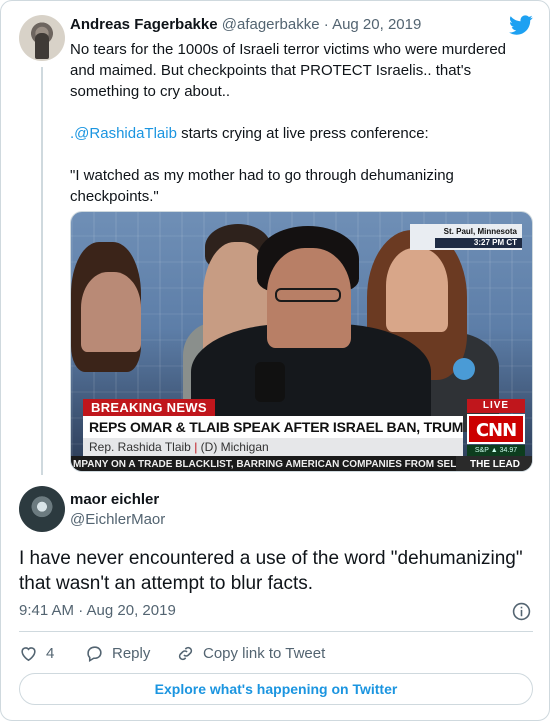  What do you see at coordinates (185, 653) in the screenshot?
I see `link-icon` at bounding box center [185, 653].